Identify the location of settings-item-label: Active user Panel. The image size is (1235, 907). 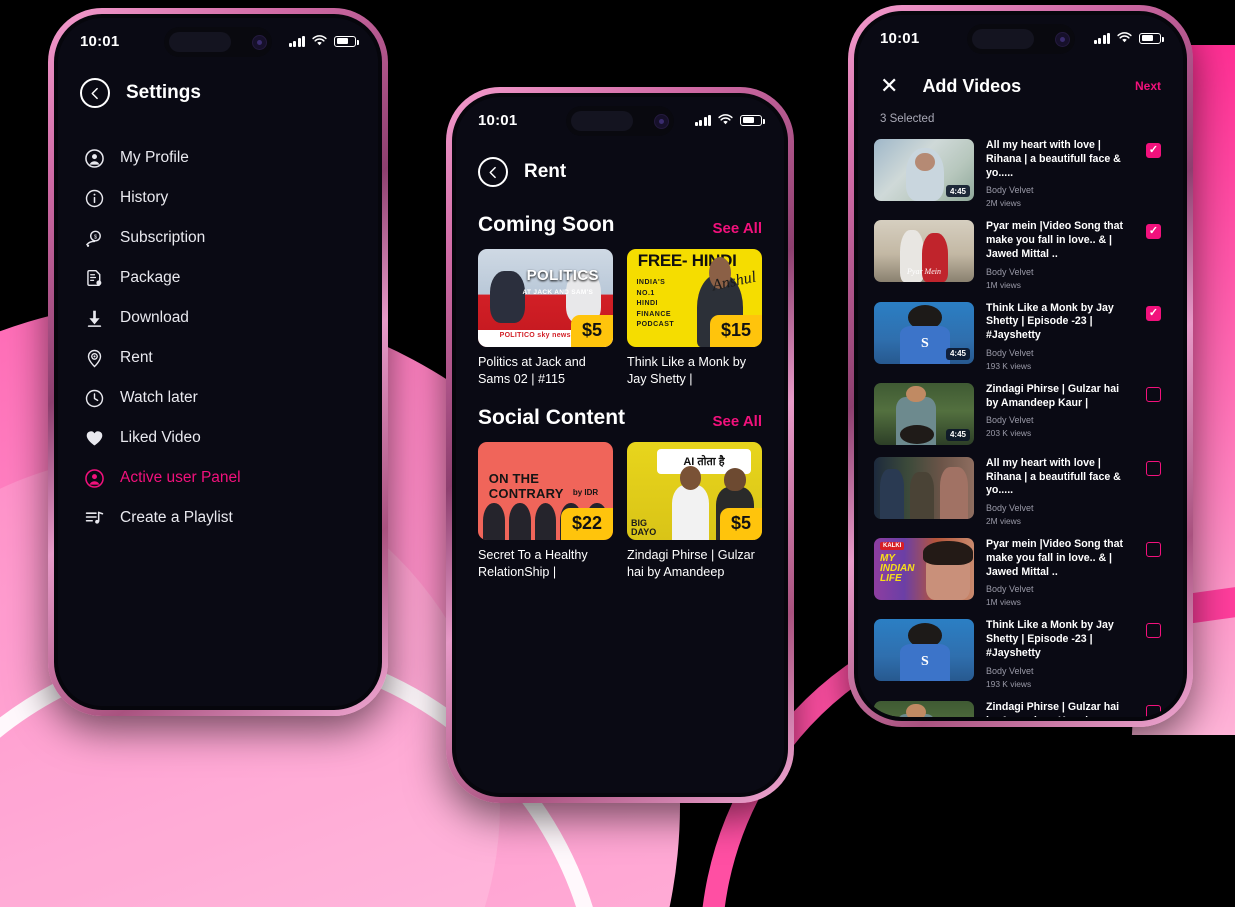
(180, 477).